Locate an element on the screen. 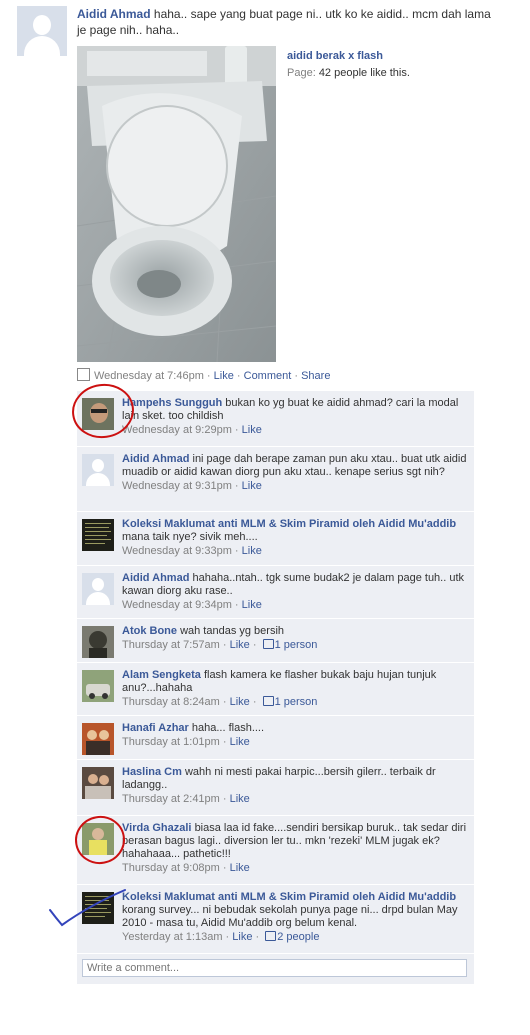 Image resolution: width=530 pixels, height=1035 pixels. avatar-silhouette-head is located at coordinates (42, 25).